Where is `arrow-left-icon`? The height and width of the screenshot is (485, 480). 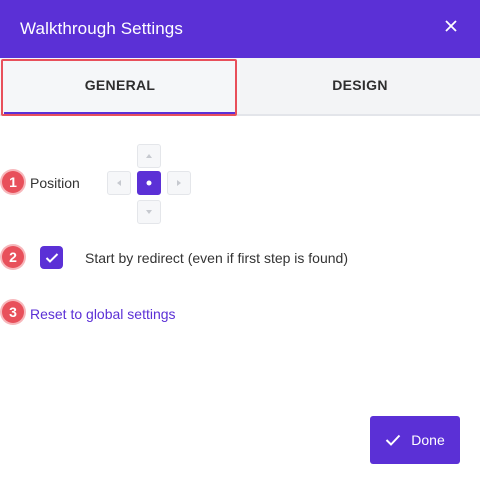
arrow-left-icon is located at coordinates (119, 183).